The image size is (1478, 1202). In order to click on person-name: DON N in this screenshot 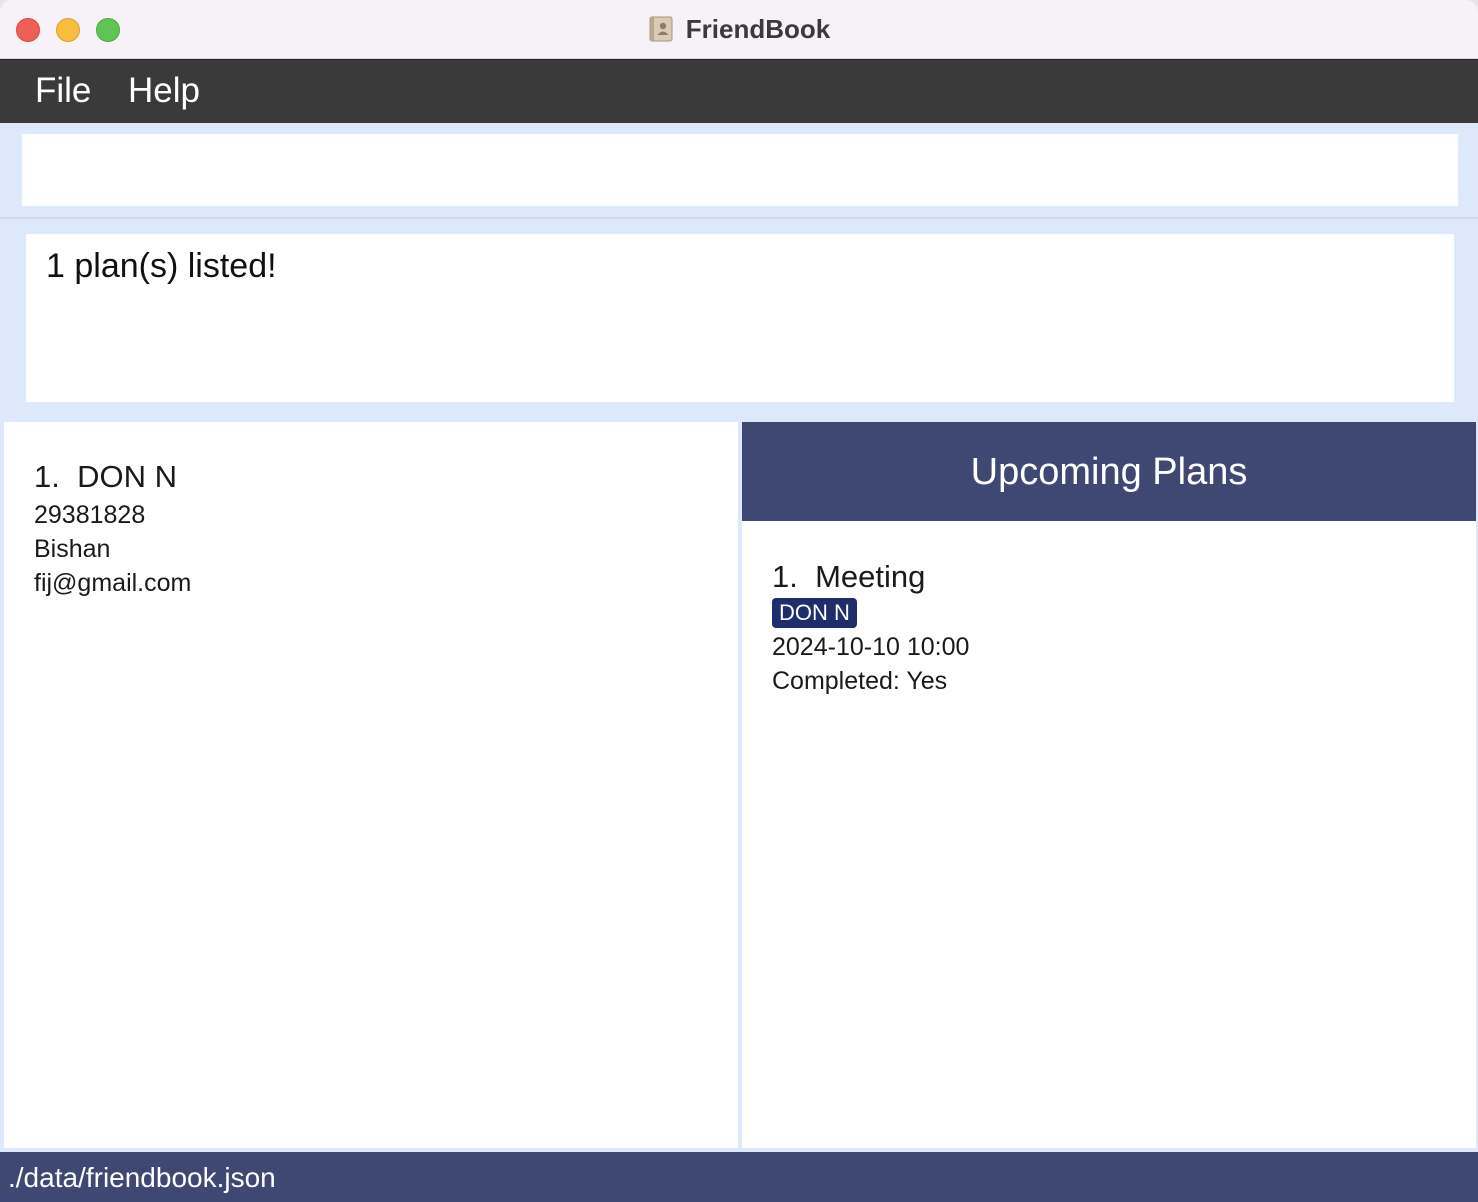, I will do `click(127, 476)`.